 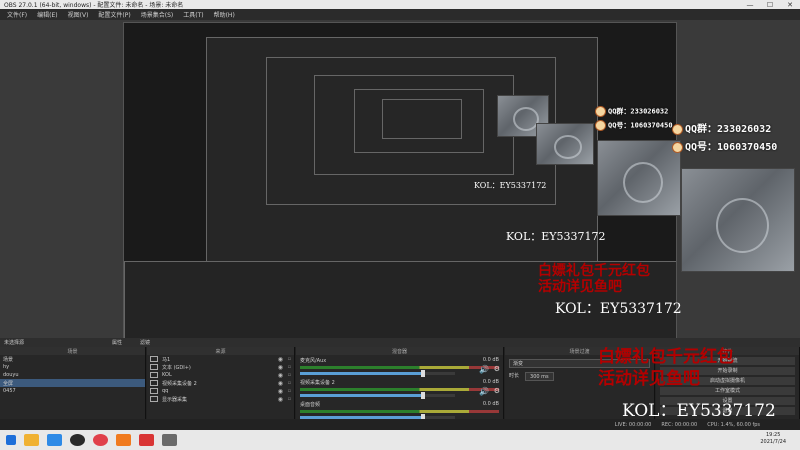 I want to click on menu-view: 视图(V), so click(x=78, y=14).